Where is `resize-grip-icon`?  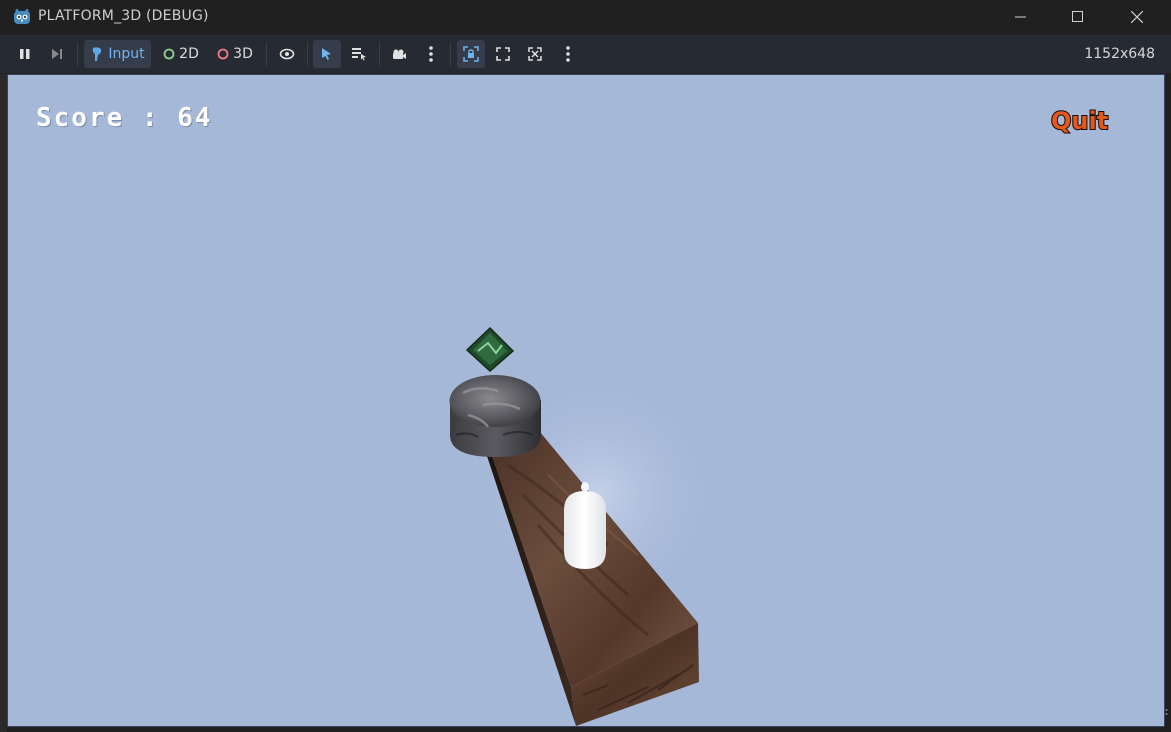 resize-grip-icon is located at coordinates (1166, 713).